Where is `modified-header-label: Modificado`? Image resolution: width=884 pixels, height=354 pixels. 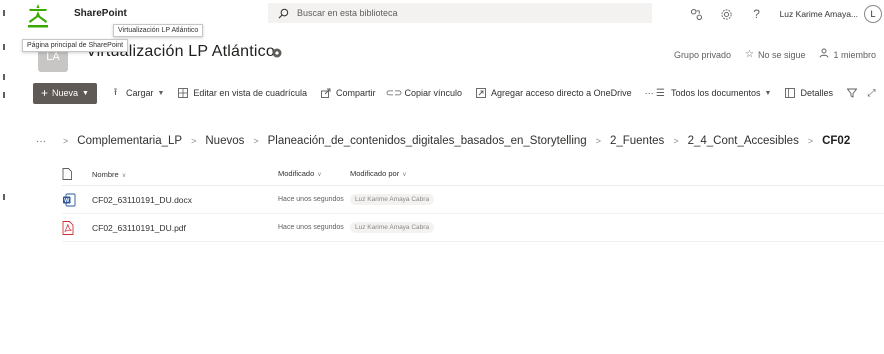 modified-header-label: Modificado is located at coordinates (296, 173).